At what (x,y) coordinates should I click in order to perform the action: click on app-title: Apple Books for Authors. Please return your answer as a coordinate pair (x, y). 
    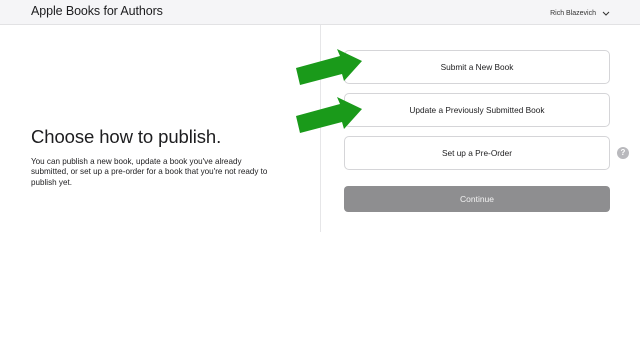
    Looking at the image, I should click on (97, 11).